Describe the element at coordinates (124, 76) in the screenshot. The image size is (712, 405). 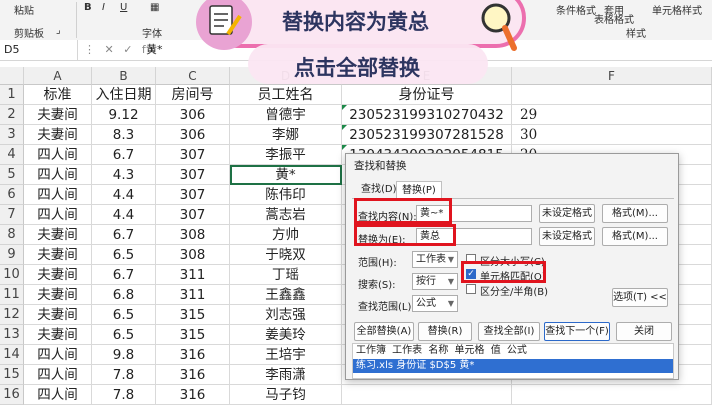
I see `column-header: B` at that location.